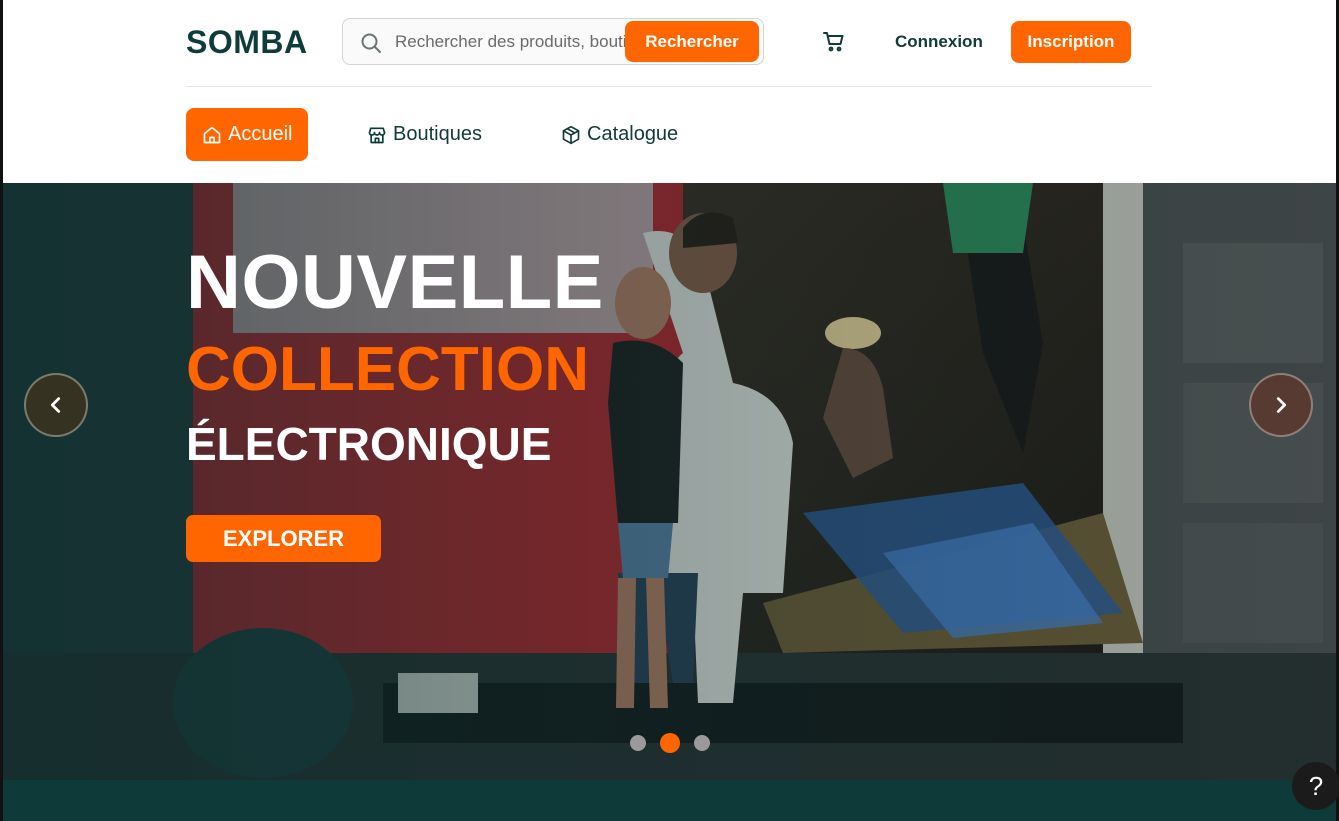  I want to click on section-band, so click(669, 800).